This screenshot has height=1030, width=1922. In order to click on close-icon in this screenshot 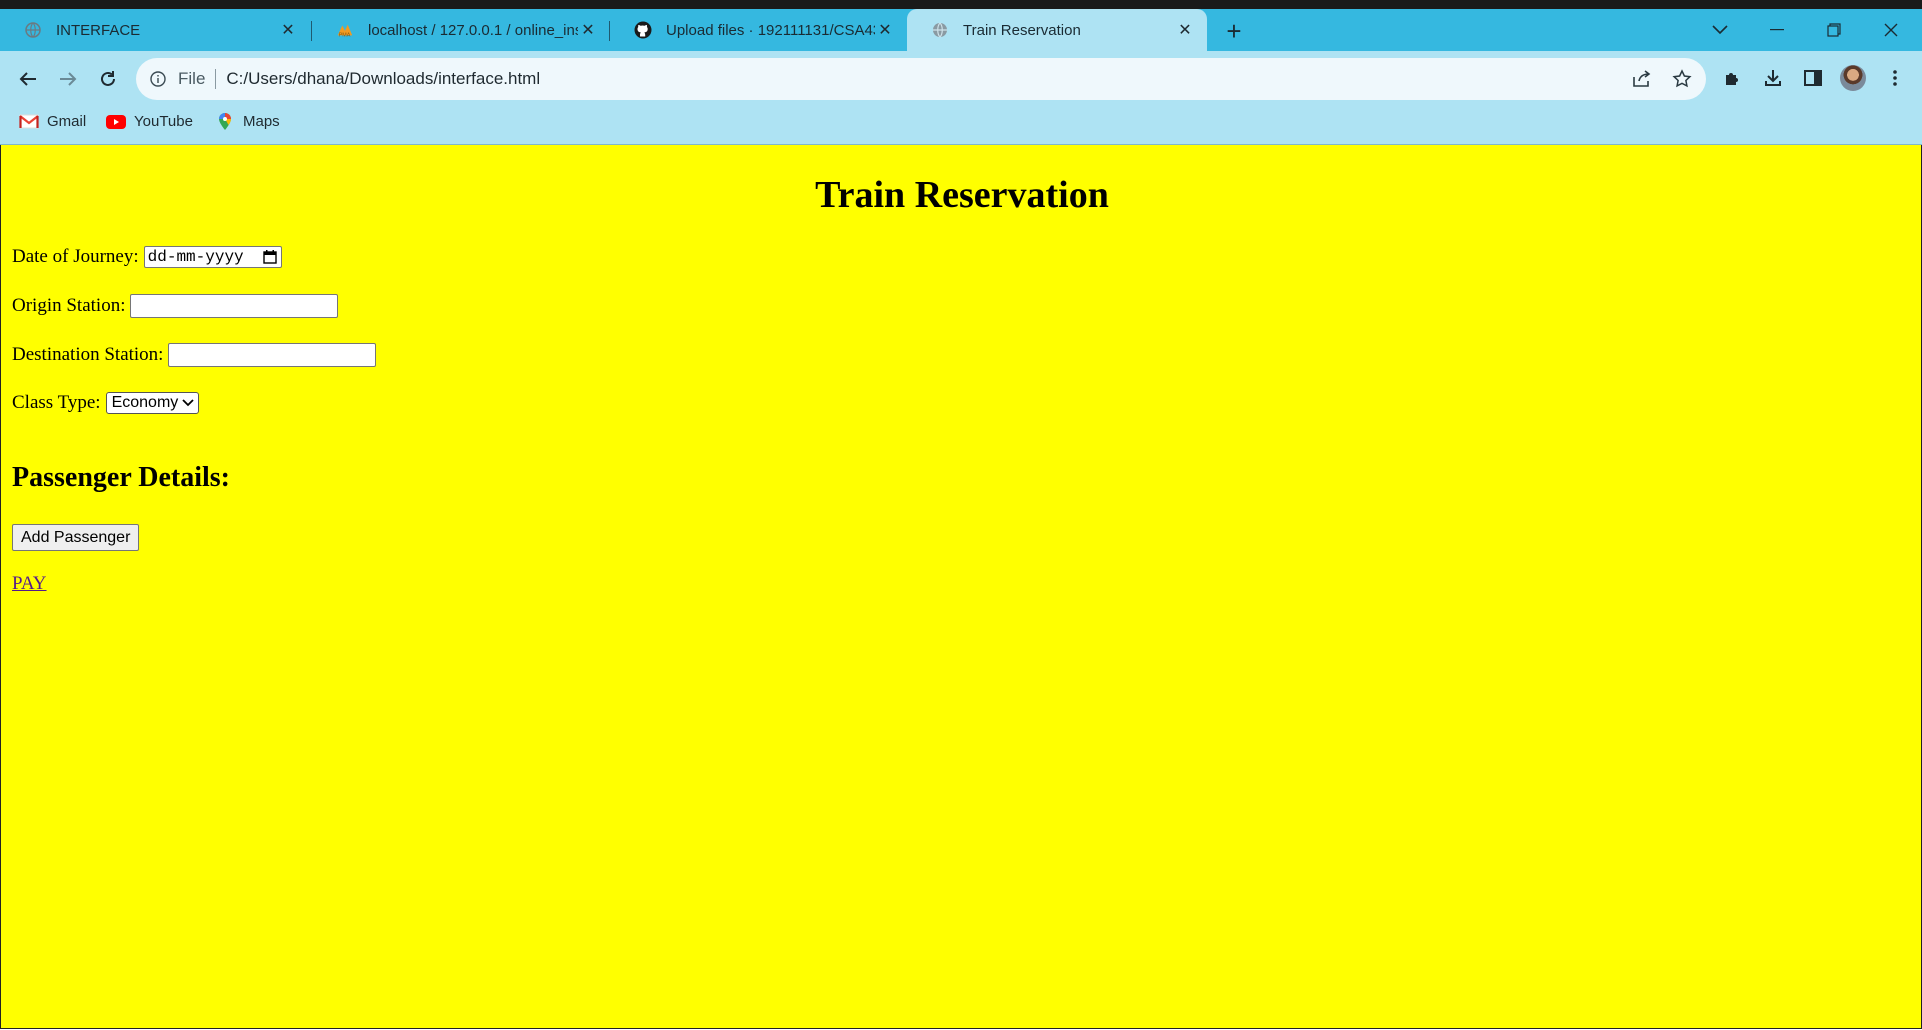, I will do `click(1891, 30)`.